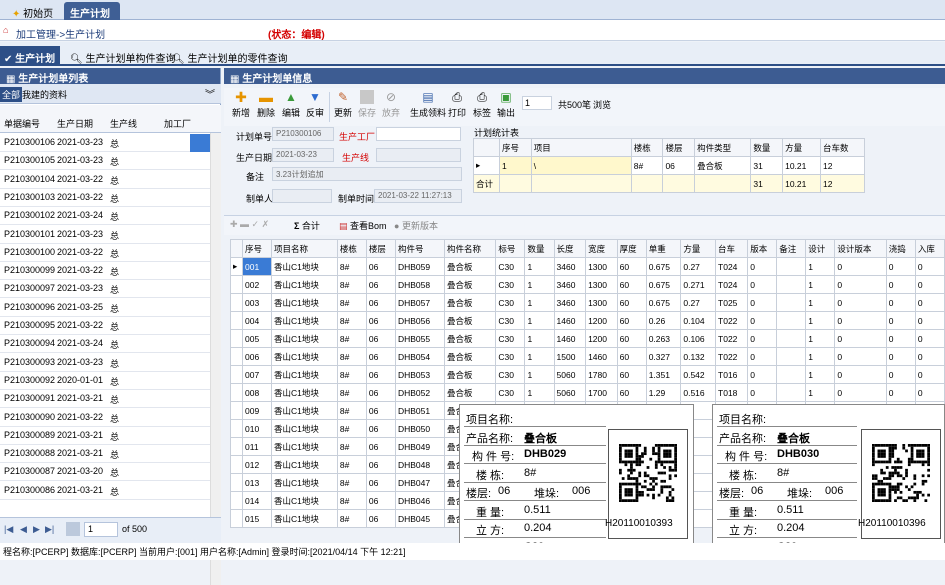  Describe the element at coordinates (304, 248) in the screenshot. I see `grid-col-header: 项目名称` at that location.